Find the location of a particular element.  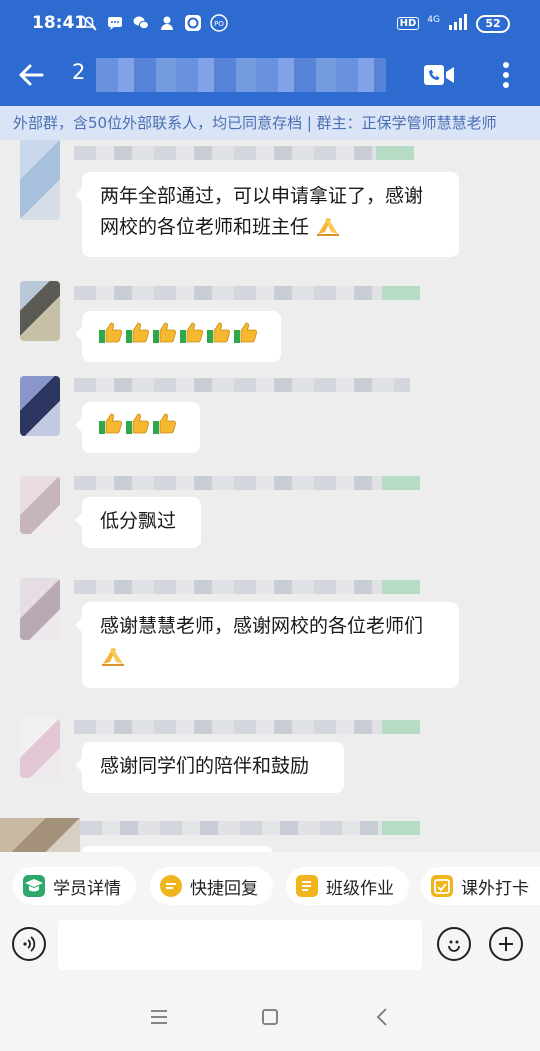

more-vertical-icon is located at coordinates (506, 75).